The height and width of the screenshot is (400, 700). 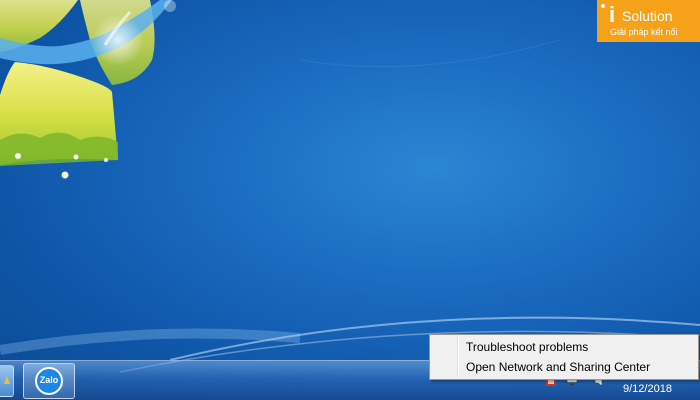 What do you see at coordinates (644, 32) in the screenshot?
I see `logo-tagline: Giải pháp kết nối` at bounding box center [644, 32].